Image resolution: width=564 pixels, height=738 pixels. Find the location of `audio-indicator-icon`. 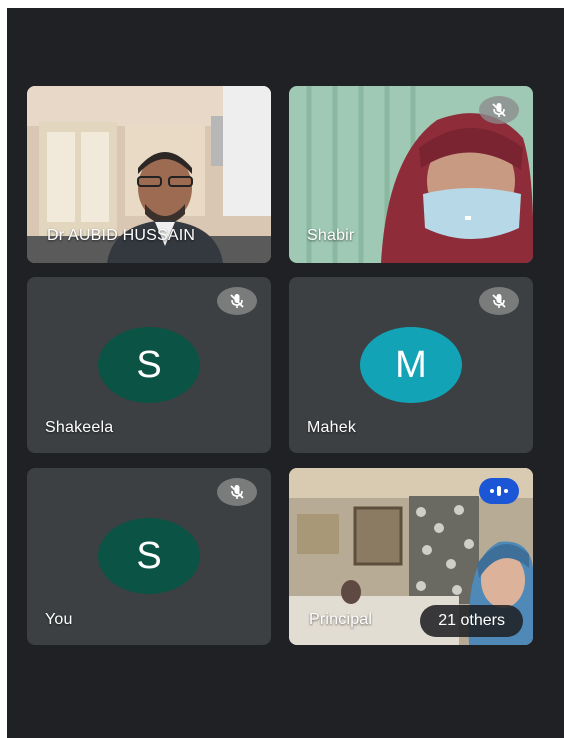

audio-indicator-icon is located at coordinates (499, 491).